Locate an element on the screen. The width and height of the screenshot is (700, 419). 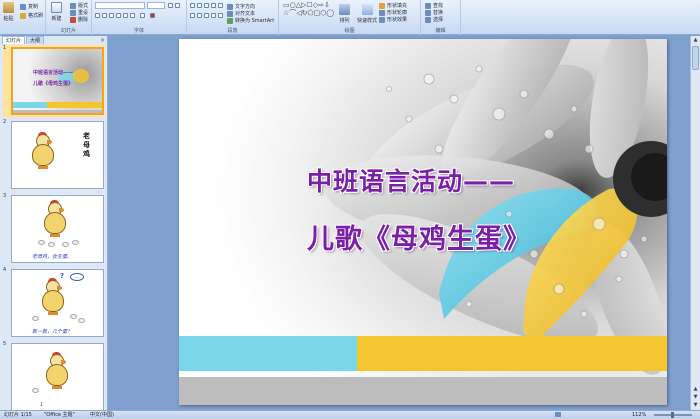
slide-thumbnail-4: 4 ? … 数一数，几个蛋？ is located at coordinates (54, 303).